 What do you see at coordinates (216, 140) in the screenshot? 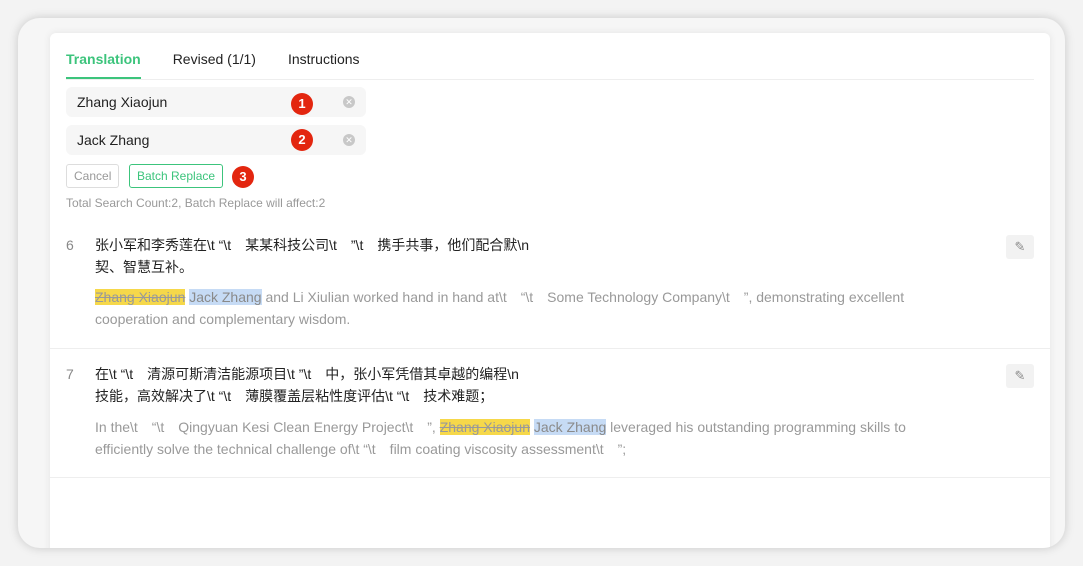
I see `replace-input: Jack Zhang ✕` at bounding box center [216, 140].